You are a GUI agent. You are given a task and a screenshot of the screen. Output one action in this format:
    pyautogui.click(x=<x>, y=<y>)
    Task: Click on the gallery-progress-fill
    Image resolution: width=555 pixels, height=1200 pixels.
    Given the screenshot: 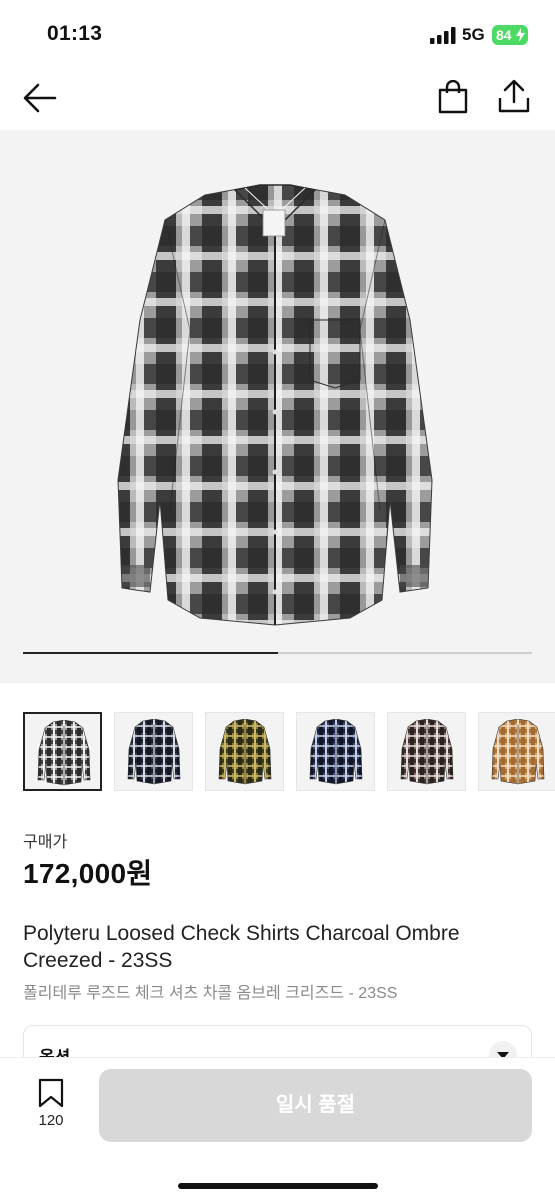 What is the action you would take?
    pyautogui.click(x=150, y=653)
    